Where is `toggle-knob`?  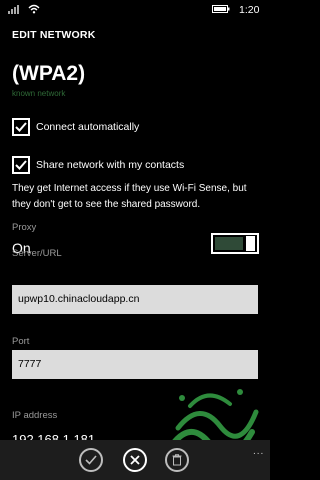
toggle-knob is located at coordinates (250, 243).